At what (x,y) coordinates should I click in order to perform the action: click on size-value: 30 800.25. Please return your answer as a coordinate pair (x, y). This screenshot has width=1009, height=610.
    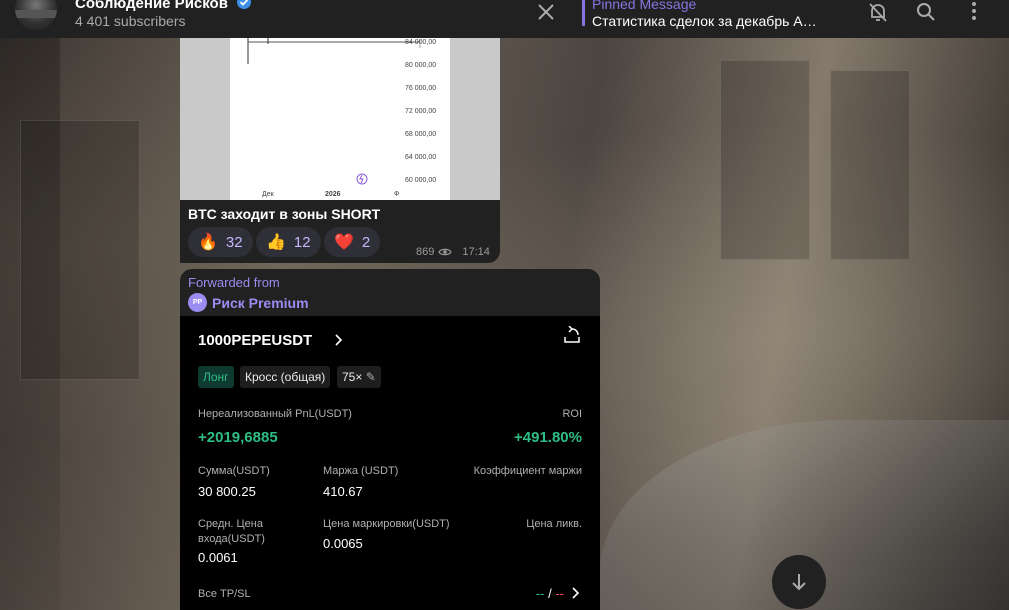
    Looking at the image, I should click on (227, 491).